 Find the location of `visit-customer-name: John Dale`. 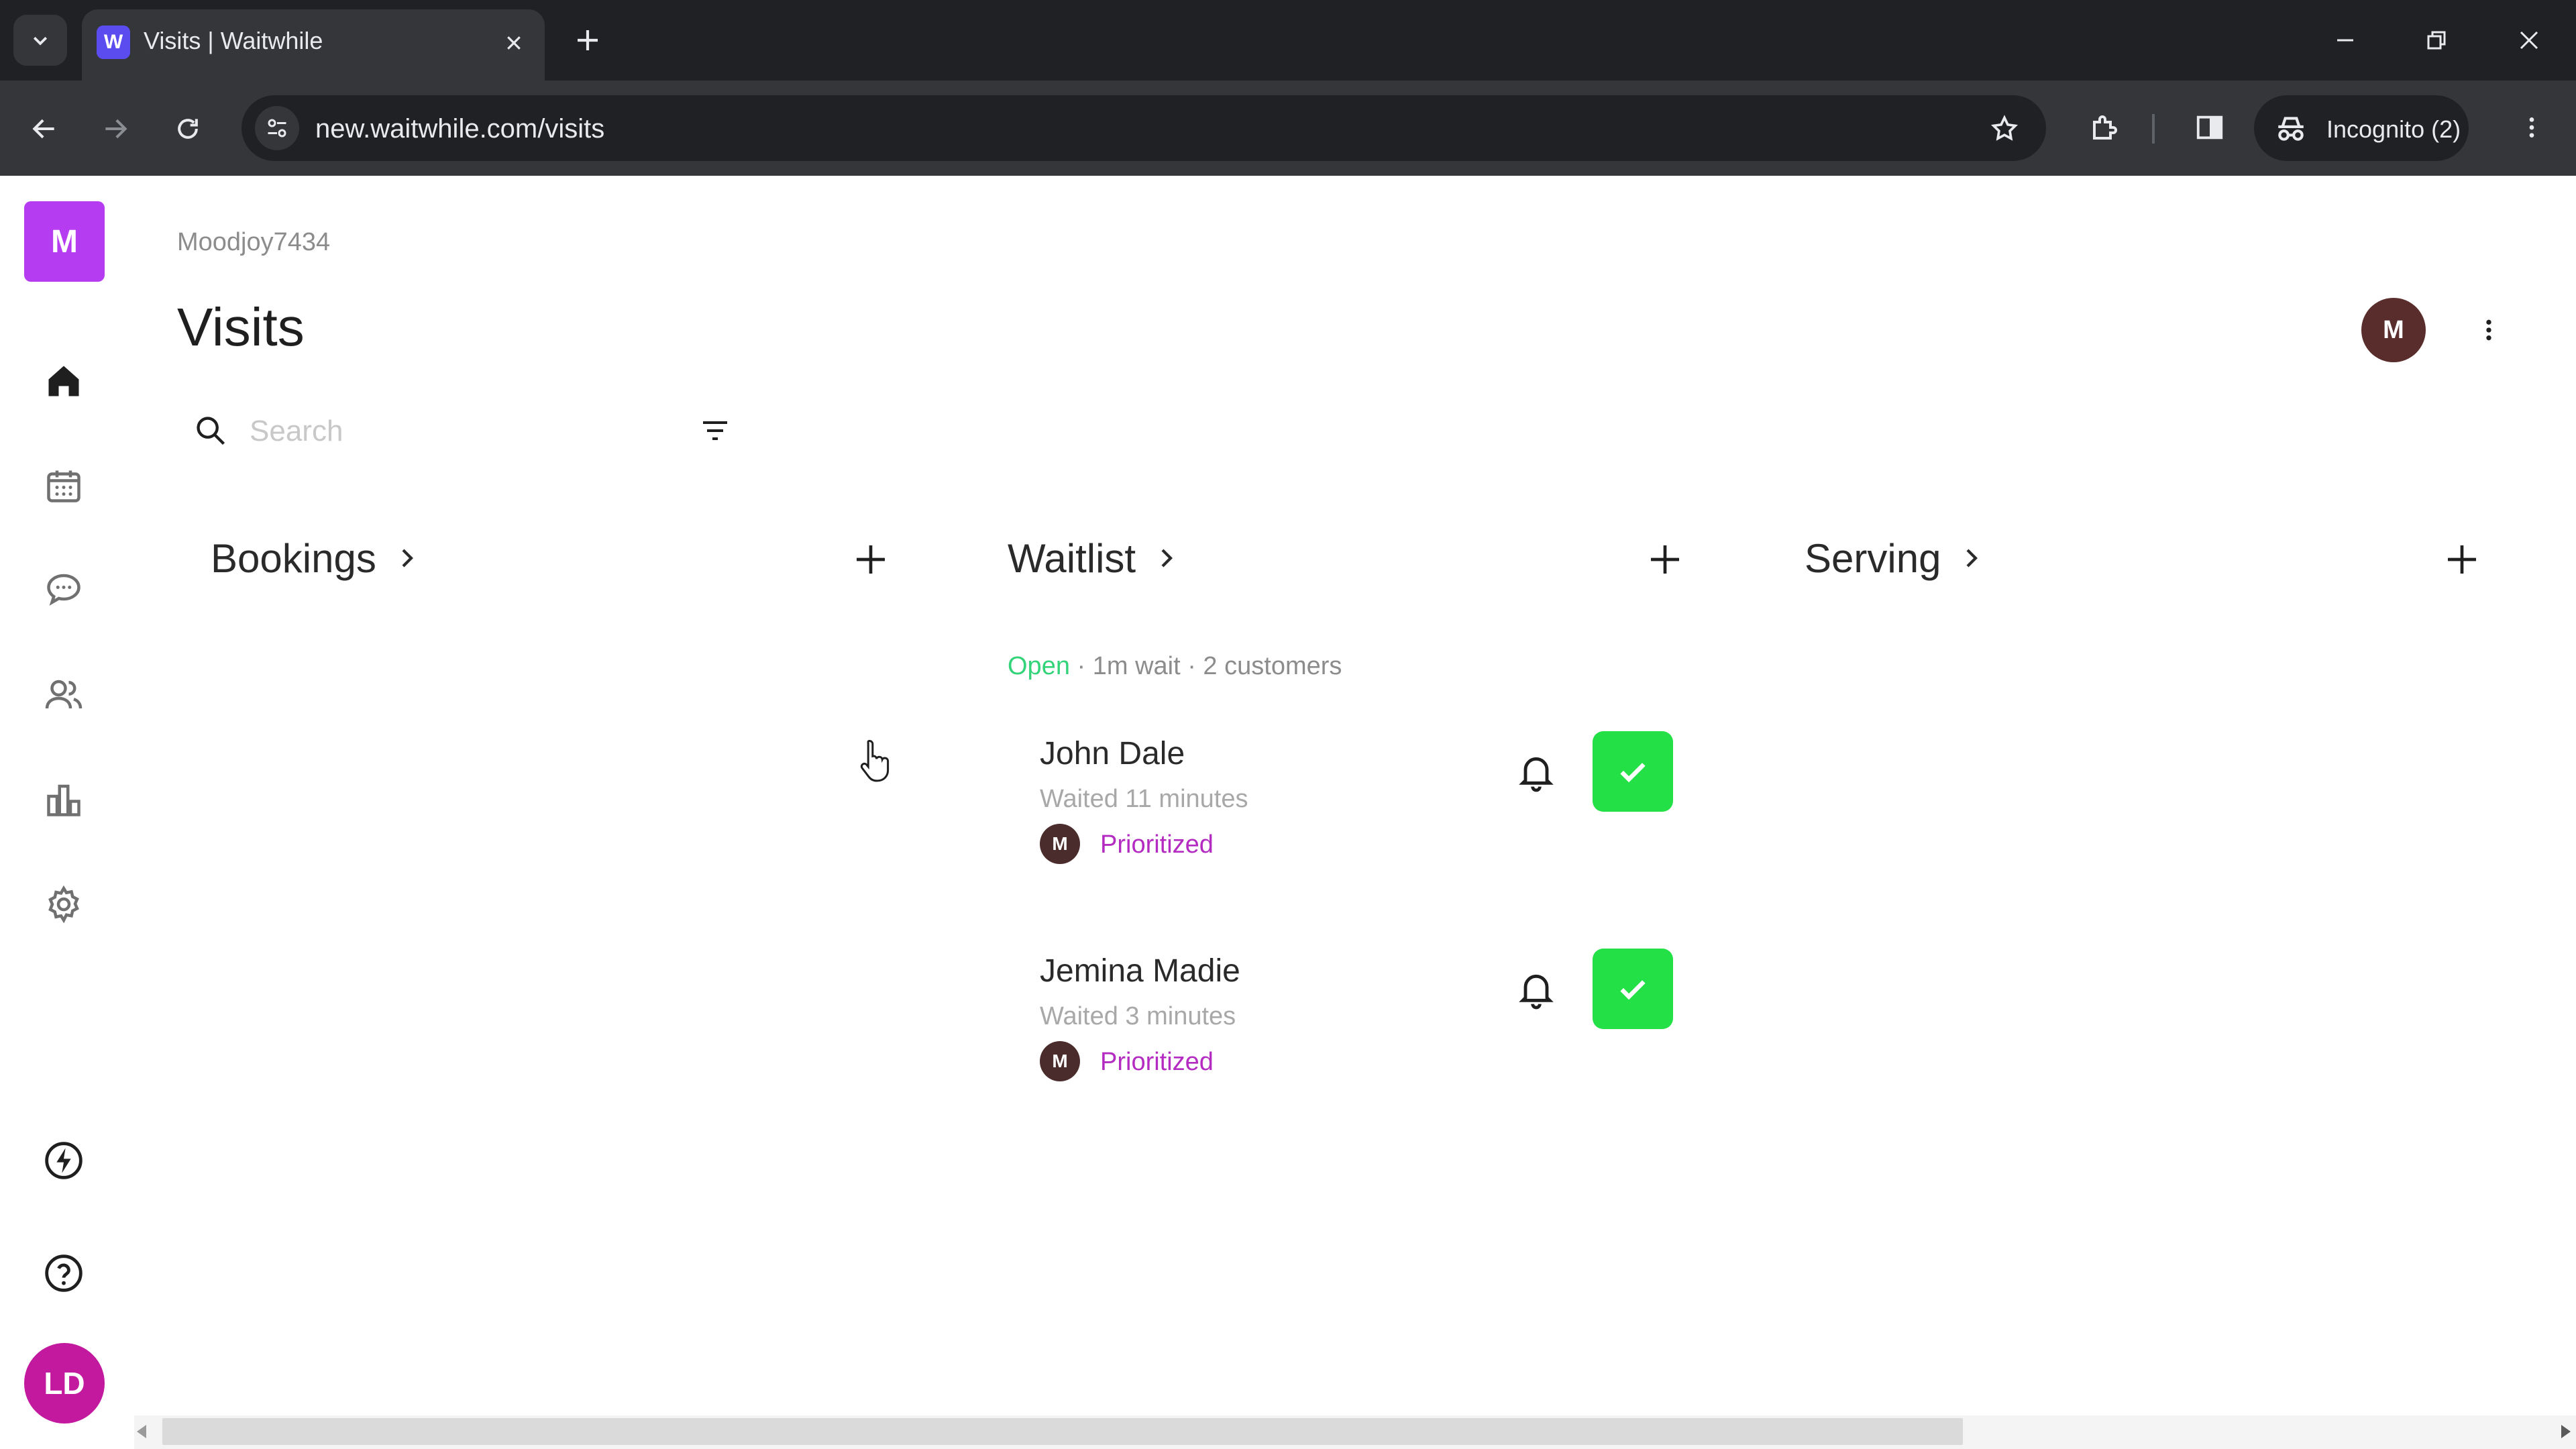

visit-customer-name: John Dale is located at coordinates (1112, 753).